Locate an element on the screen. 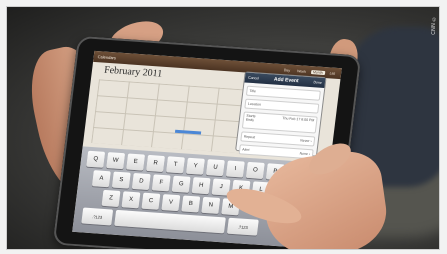 The width and height of the screenshot is (447, 254). key-o: O is located at coordinates (255, 170).